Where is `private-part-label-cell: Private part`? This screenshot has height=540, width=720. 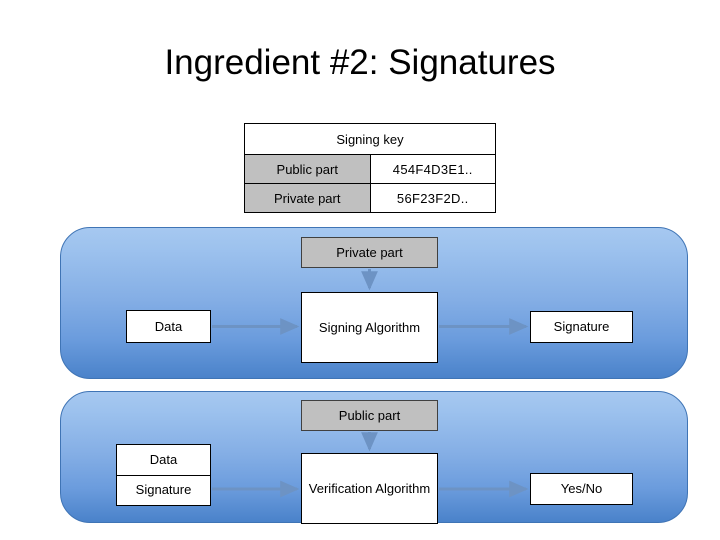
private-part-label-cell: Private part is located at coordinates (307, 198).